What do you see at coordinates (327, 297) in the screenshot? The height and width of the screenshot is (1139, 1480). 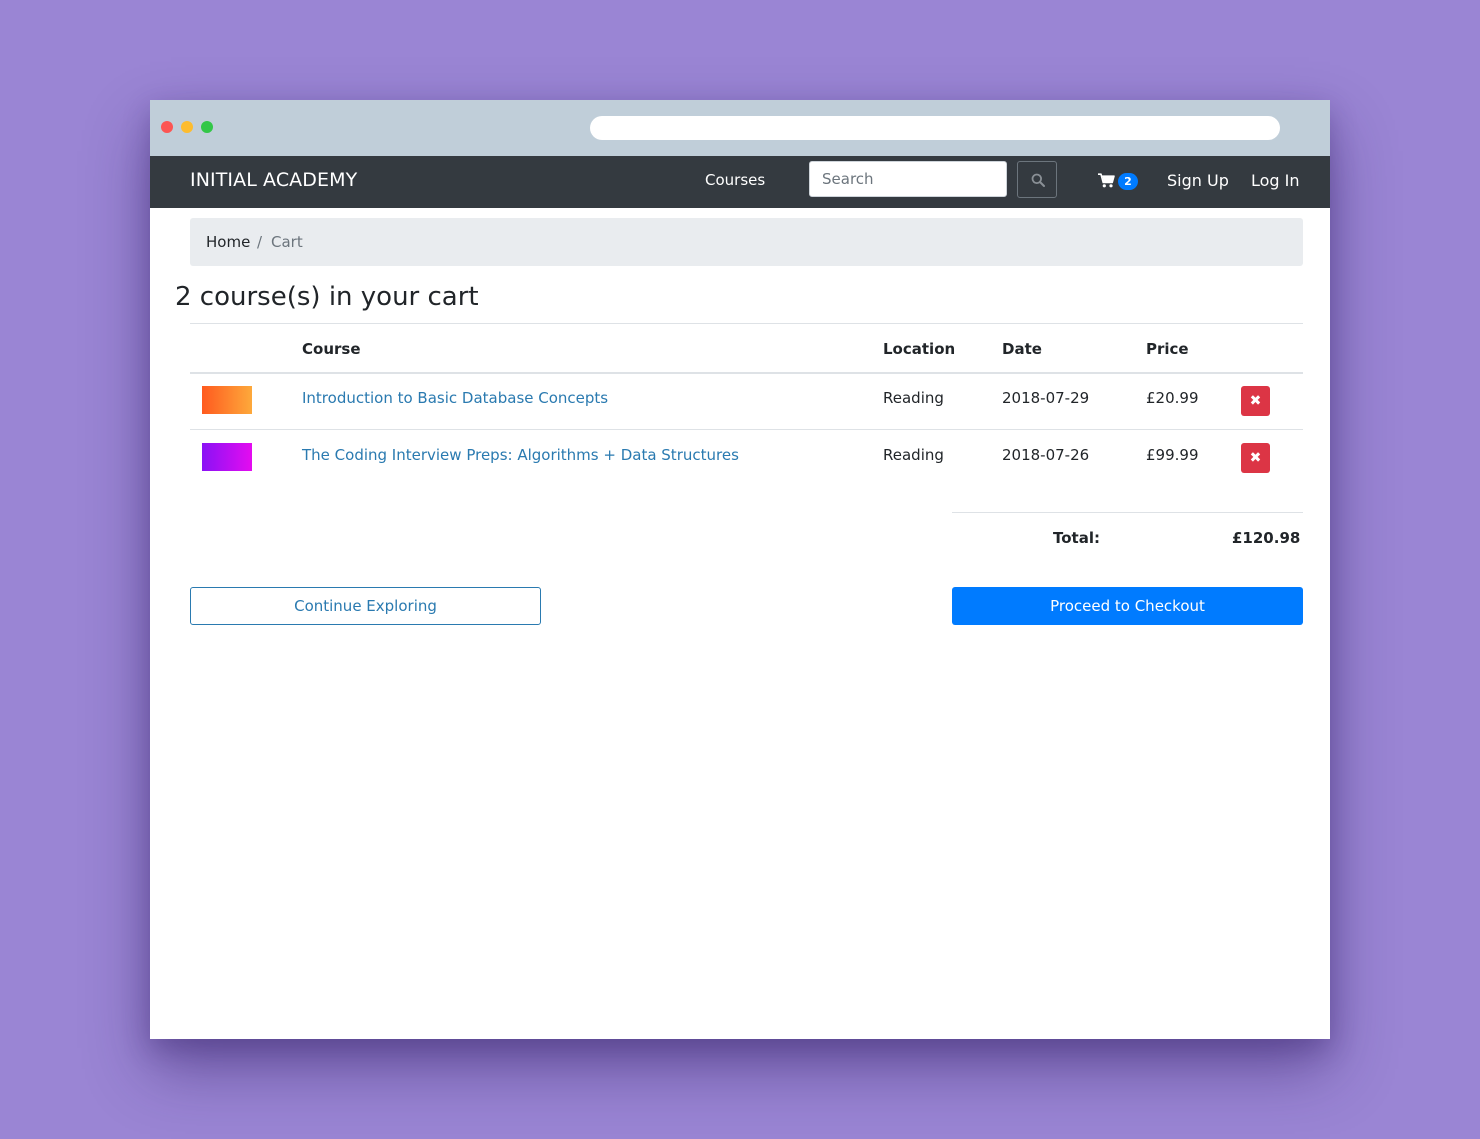 I see `page-title: 2 course(s) in your cart` at bounding box center [327, 297].